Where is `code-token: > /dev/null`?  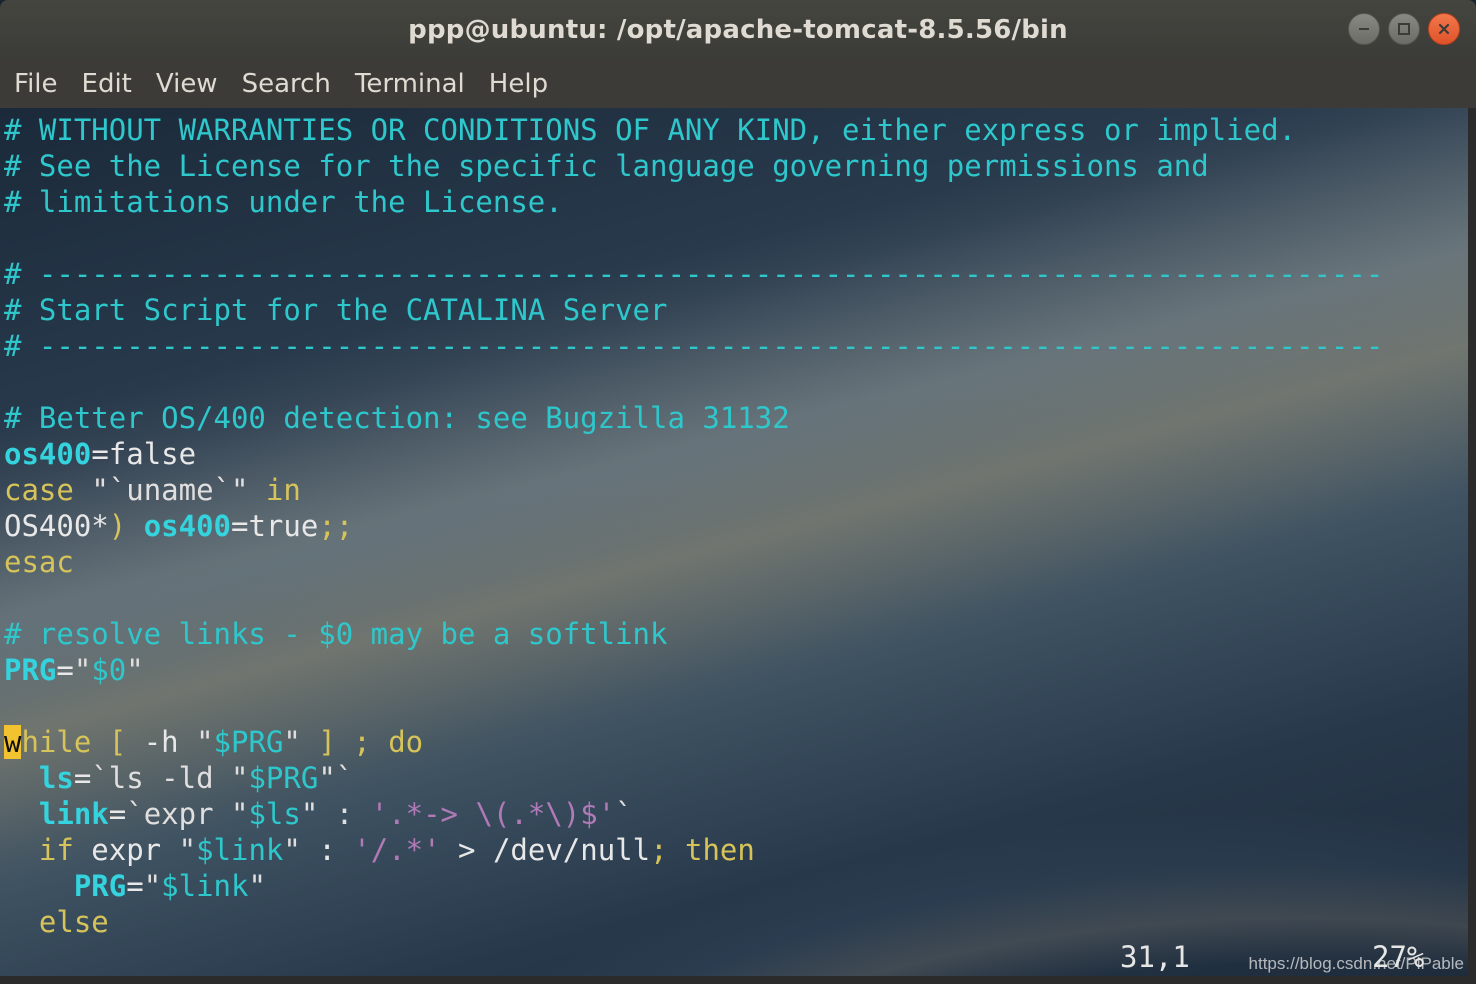 code-token: > /dev/null is located at coordinates (545, 850).